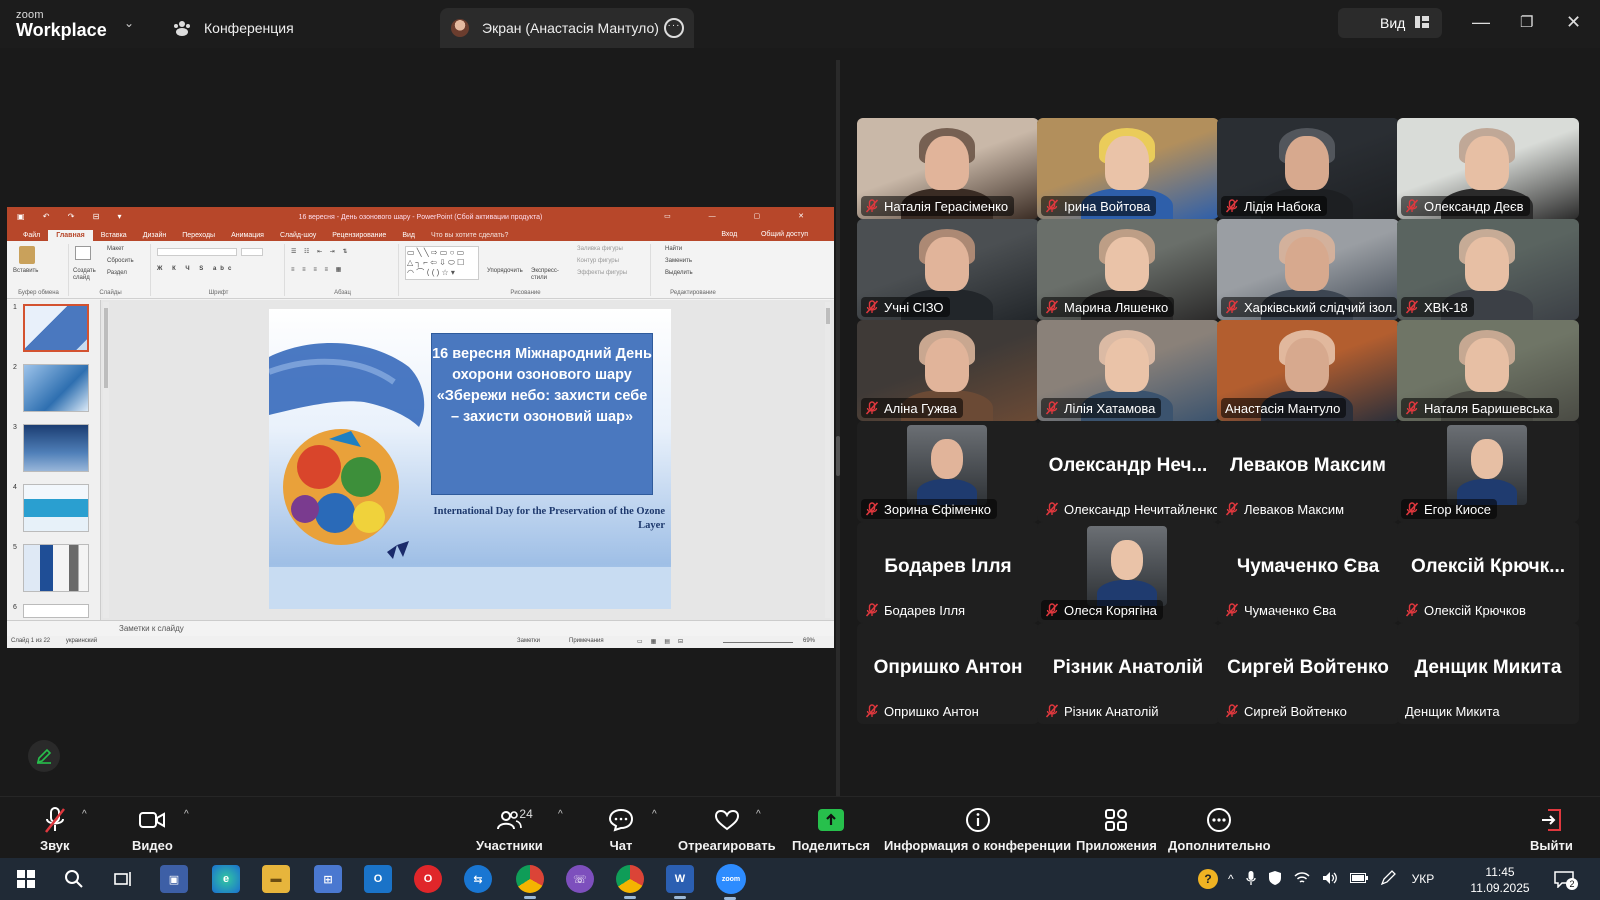  I want to click on minimize-icon: —, so click(1481, 22).